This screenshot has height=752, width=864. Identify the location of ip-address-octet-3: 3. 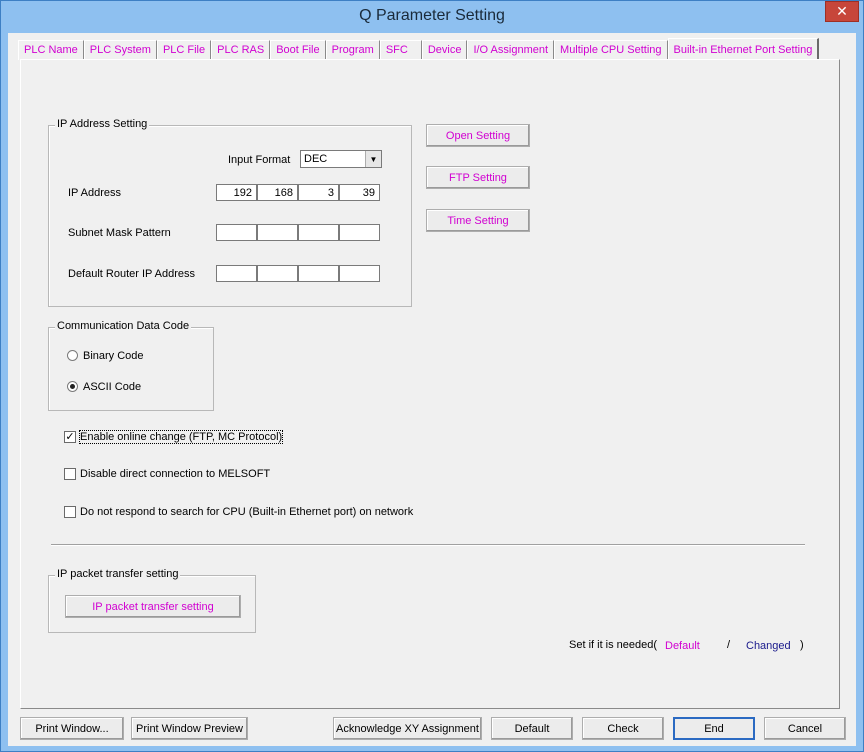
(318, 192).